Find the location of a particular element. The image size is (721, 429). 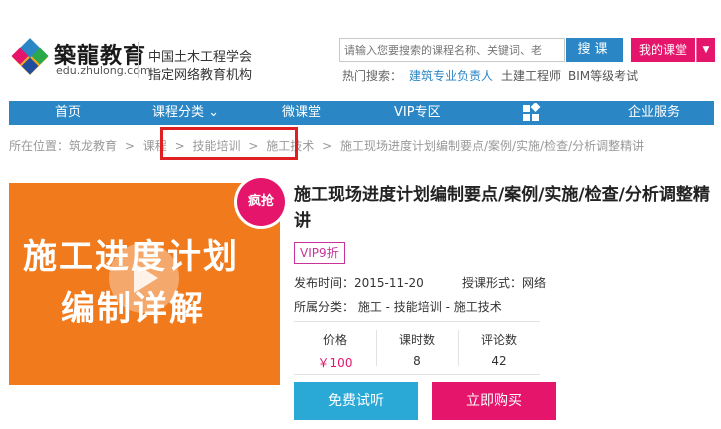

price-value: ￥100 is located at coordinates (335, 363).